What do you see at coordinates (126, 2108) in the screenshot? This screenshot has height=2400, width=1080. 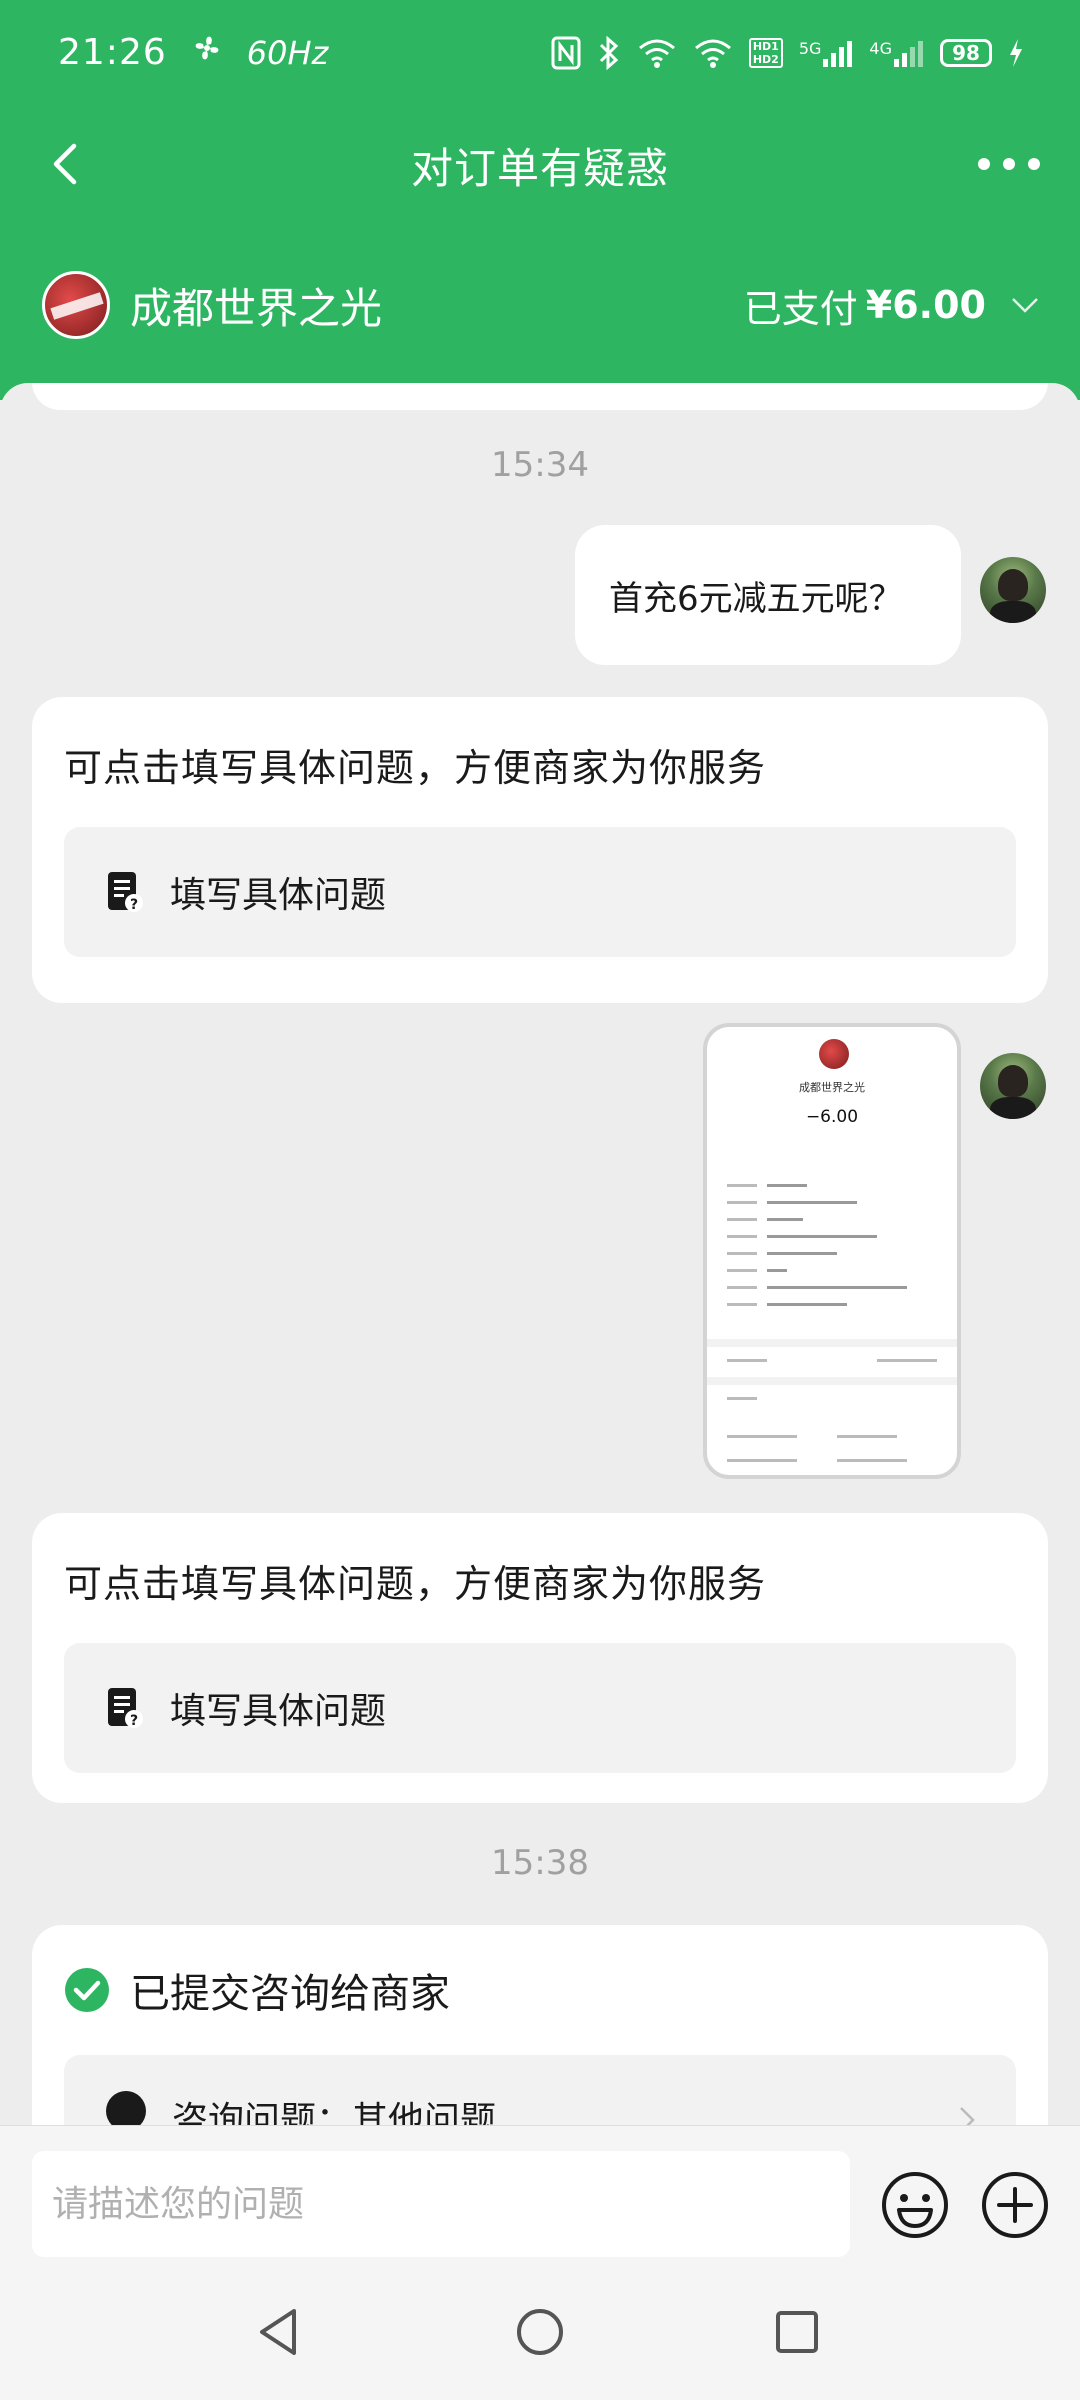 I see `question-icon` at bounding box center [126, 2108].